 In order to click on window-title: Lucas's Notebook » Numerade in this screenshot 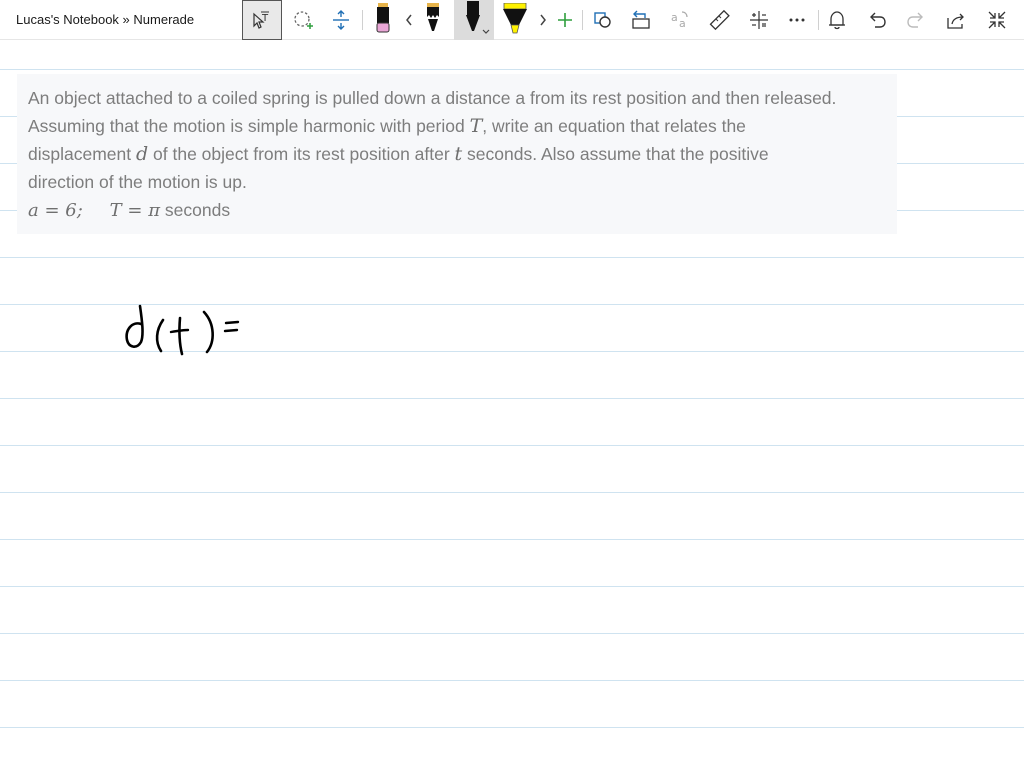, I will do `click(105, 19)`.